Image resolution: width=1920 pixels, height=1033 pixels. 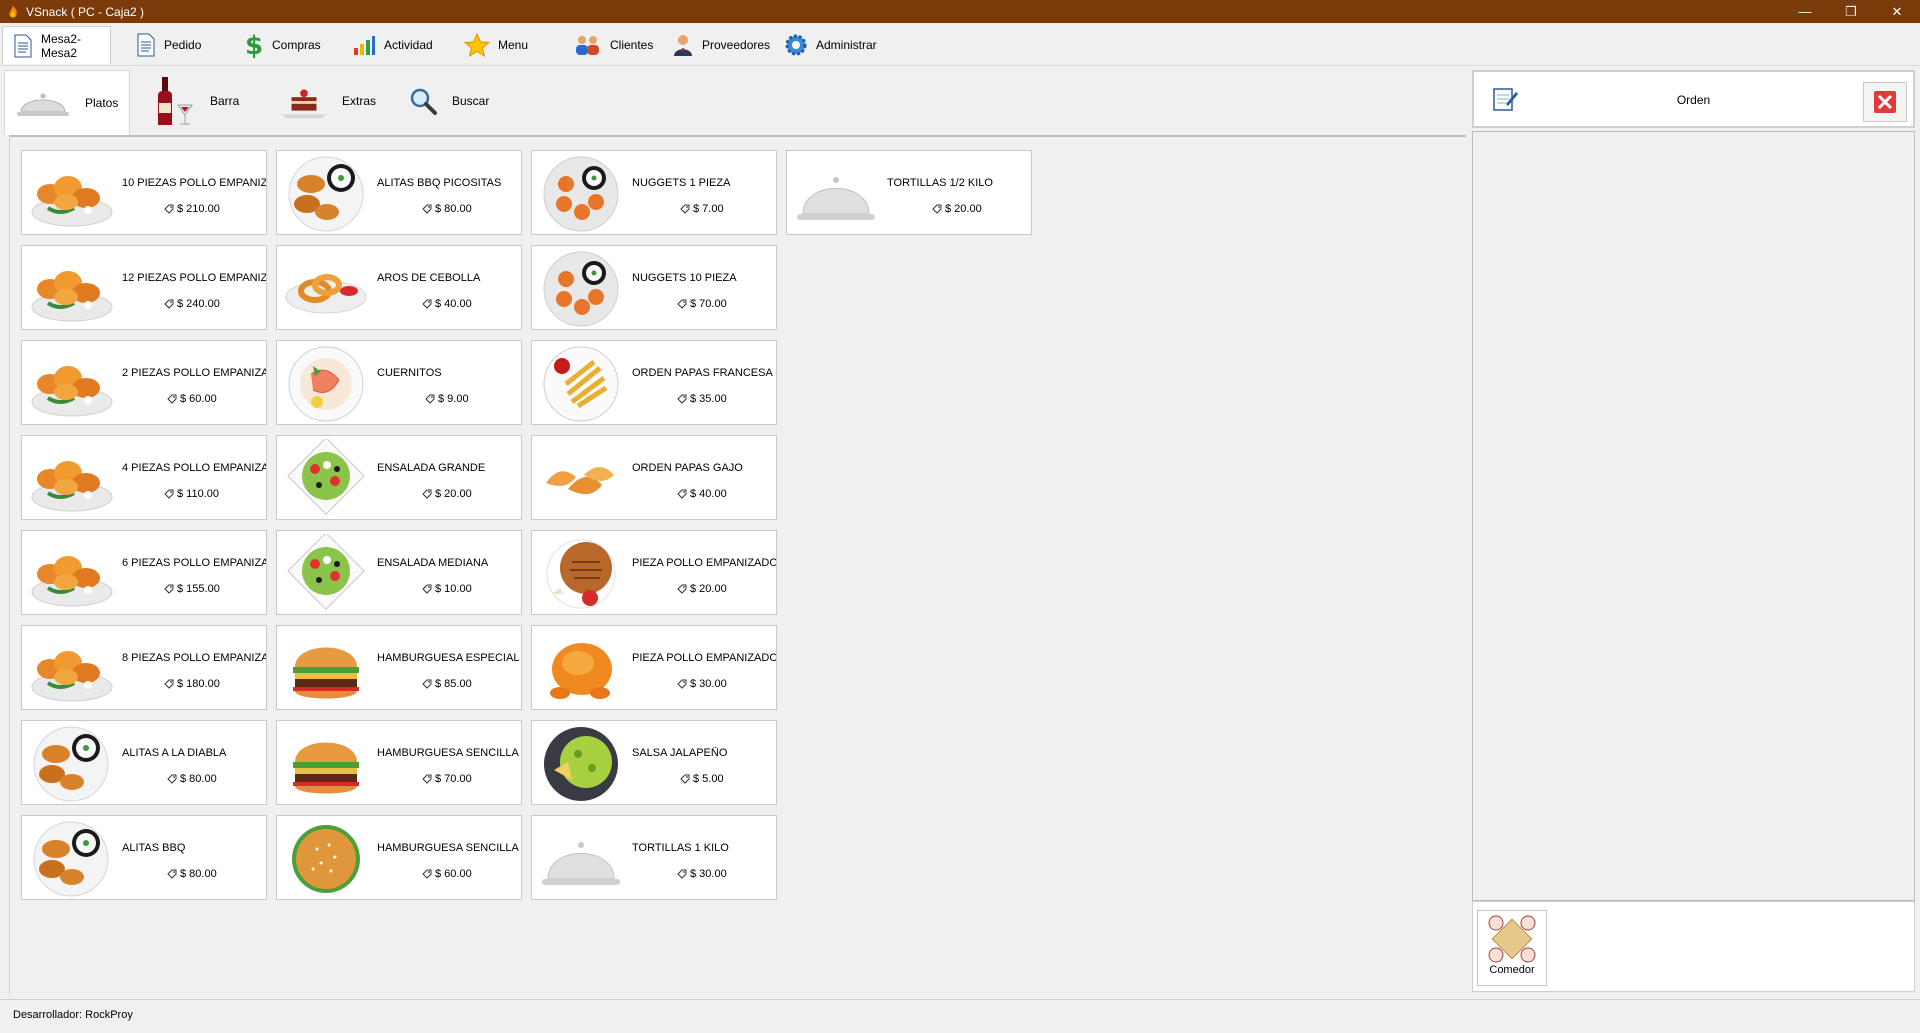 What do you see at coordinates (328, 101) in the screenshot?
I see `tab-extras: Extras` at bounding box center [328, 101].